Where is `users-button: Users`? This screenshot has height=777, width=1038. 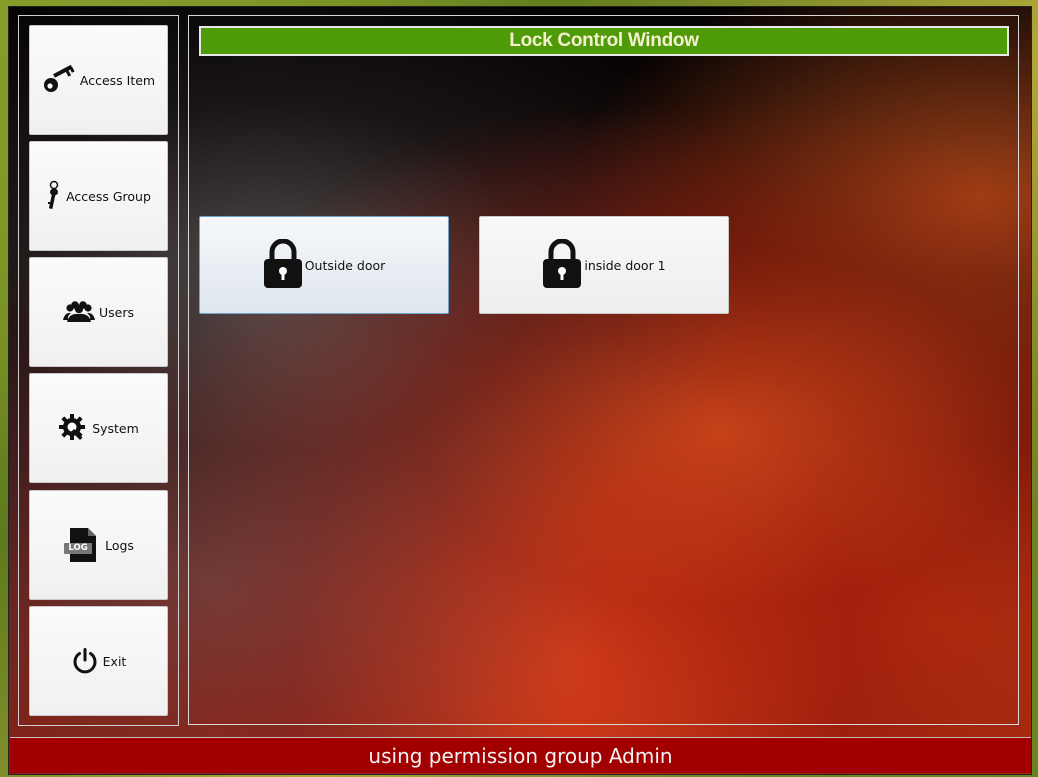 users-button: Users is located at coordinates (98, 312).